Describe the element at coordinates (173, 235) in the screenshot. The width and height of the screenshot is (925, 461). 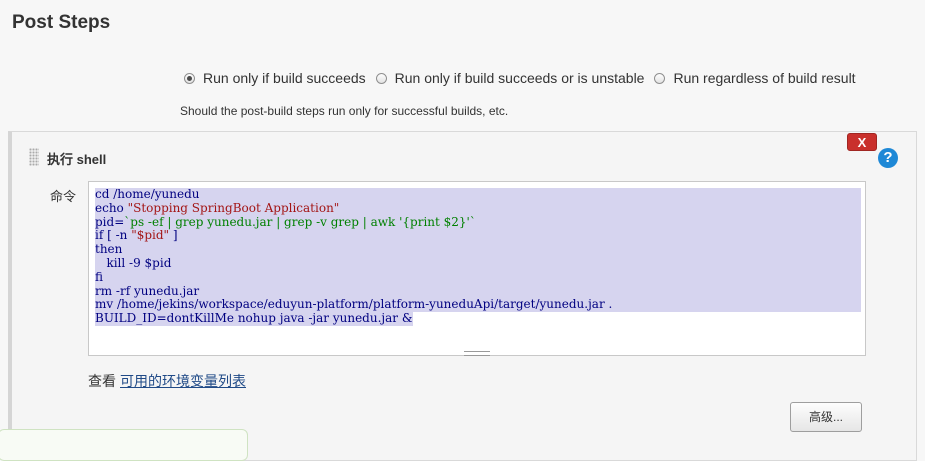
I see `code-token: ]` at that location.